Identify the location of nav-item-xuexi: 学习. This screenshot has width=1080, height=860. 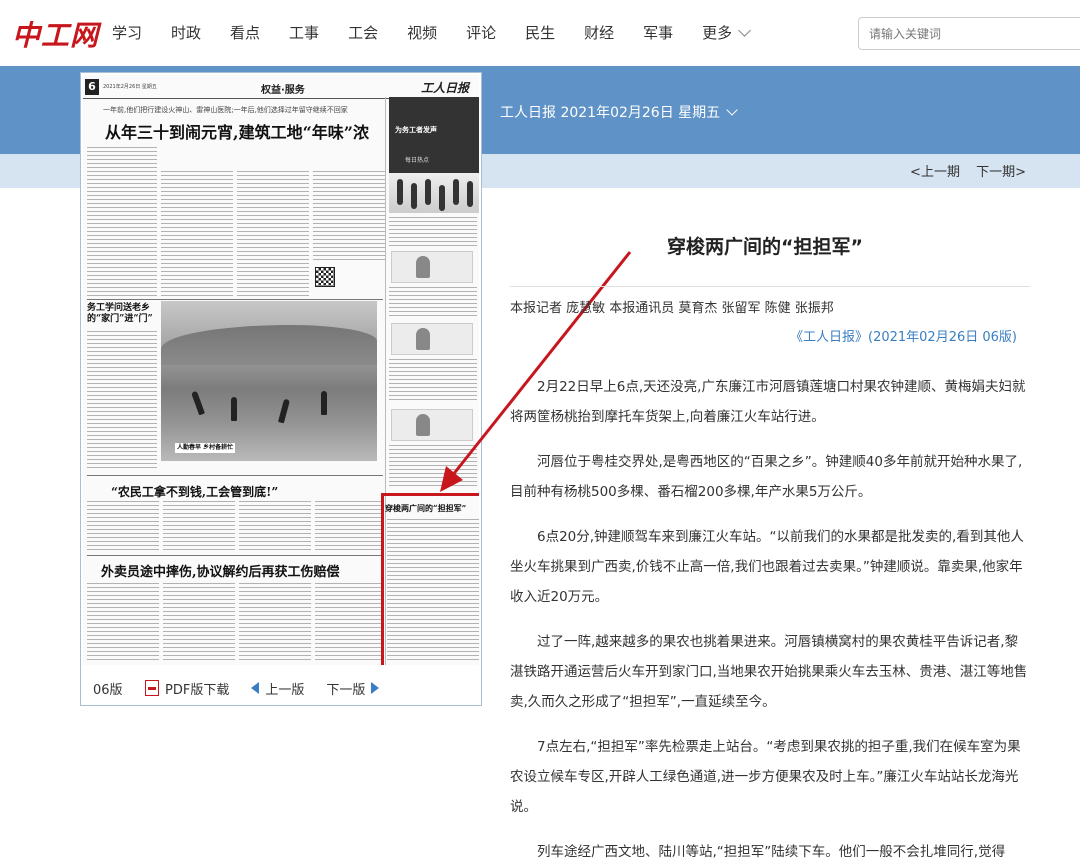
(127, 32).